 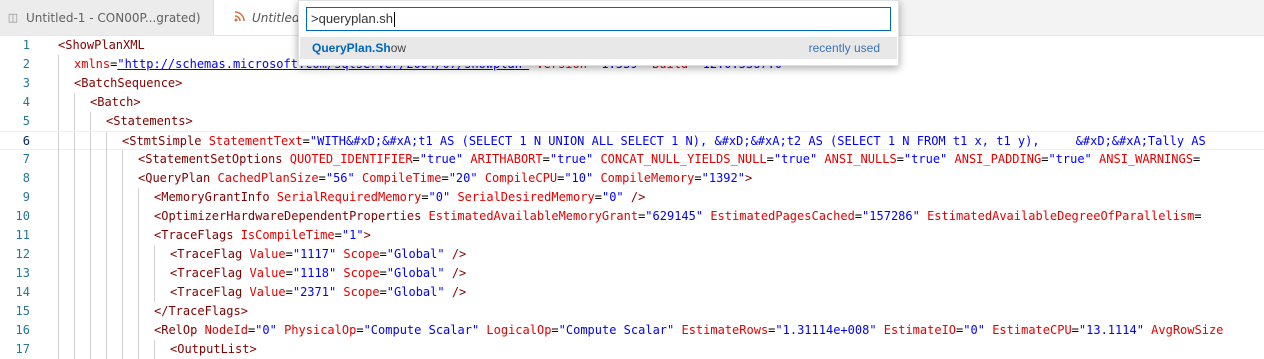 What do you see at coordinates (439, 197) in the screenshot?
I see `code-token: "0"` at bounding box center [439, 197].